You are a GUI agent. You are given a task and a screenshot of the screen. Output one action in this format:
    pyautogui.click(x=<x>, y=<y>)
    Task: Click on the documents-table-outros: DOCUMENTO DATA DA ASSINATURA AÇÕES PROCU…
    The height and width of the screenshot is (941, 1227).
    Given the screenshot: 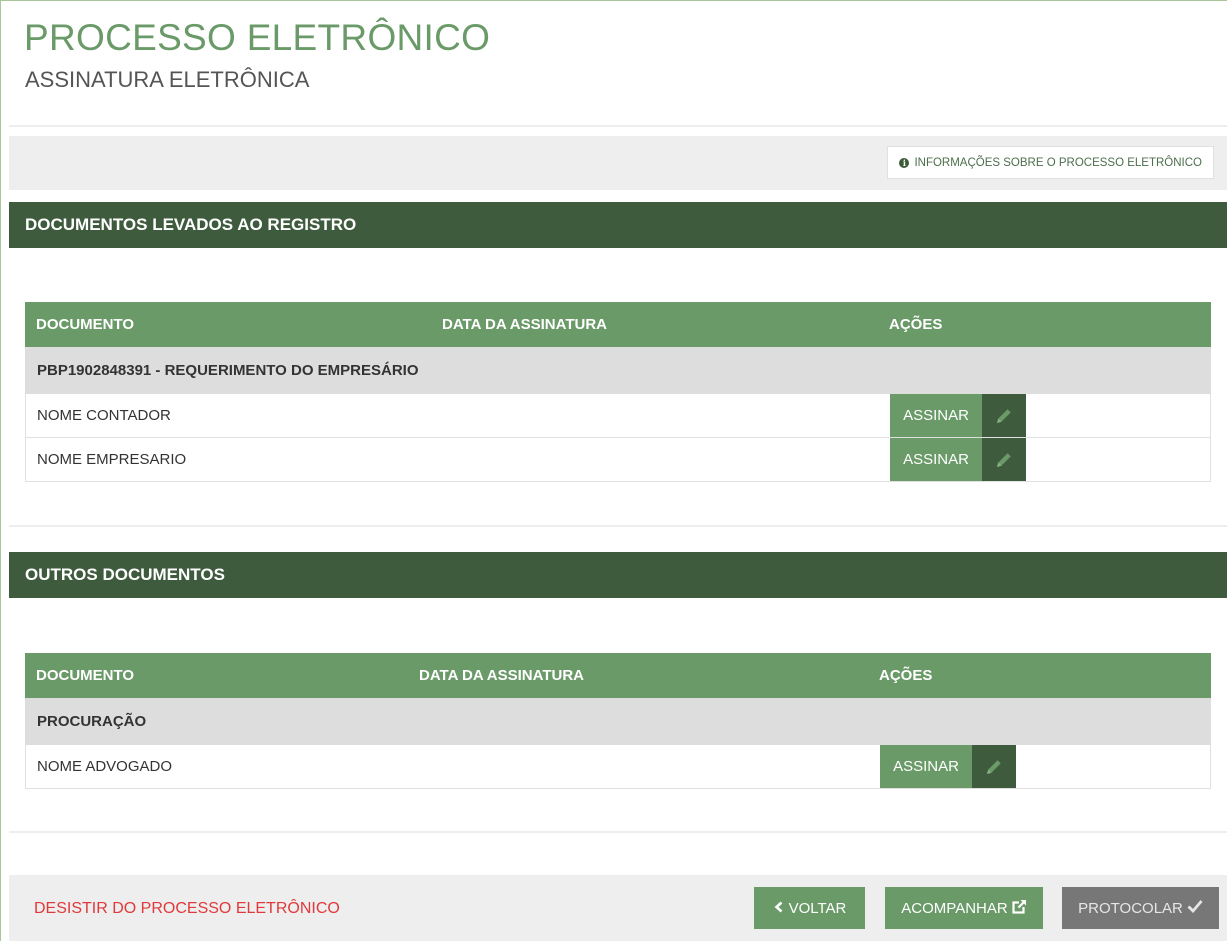 What is the action you would take?
    pyautogui.click(x=618, y=721)
    